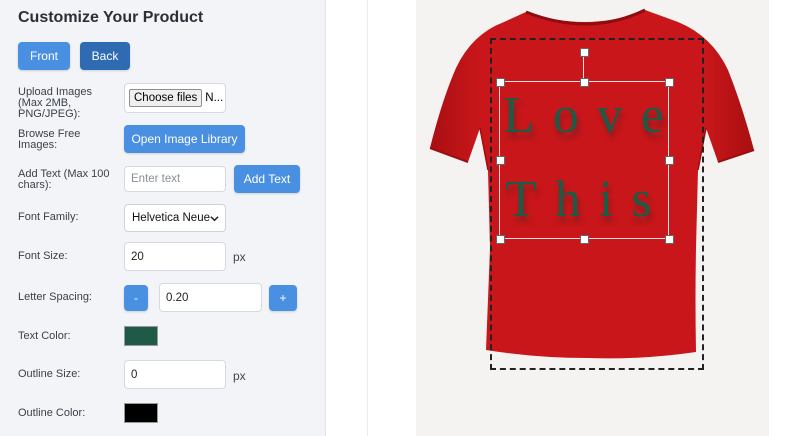 Image resolution: width=800 pixels, height=436 pixels. I want to click on letter-spacing-decrease-button: -, so click(136, 298).